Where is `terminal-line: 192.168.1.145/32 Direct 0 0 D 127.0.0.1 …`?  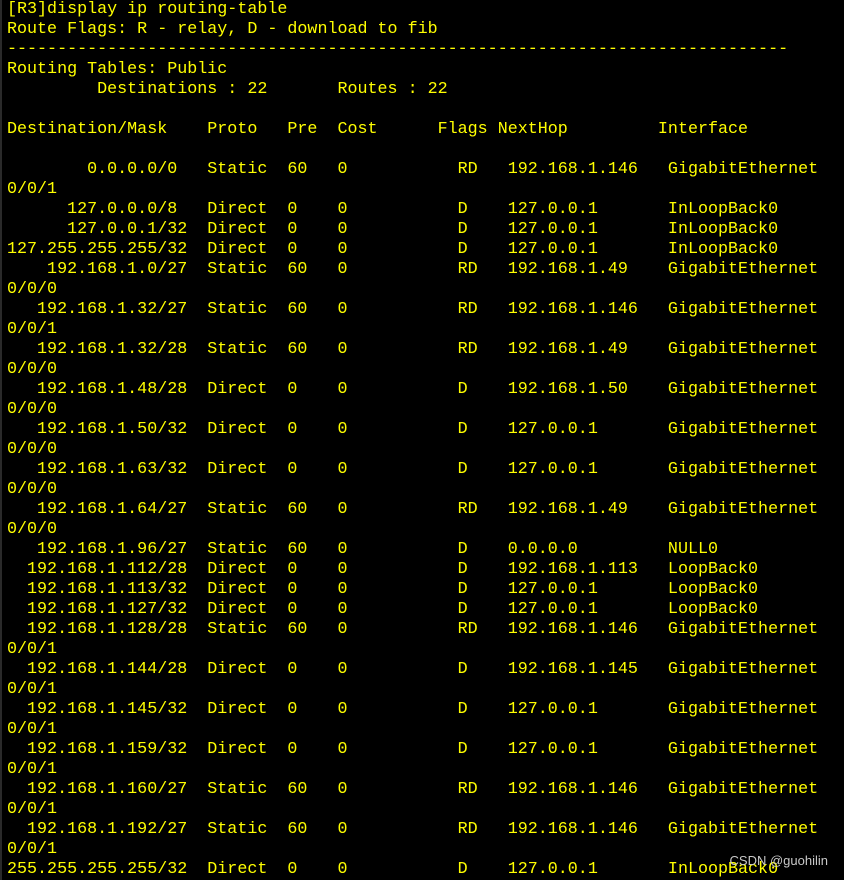
terminal-line: 192.168.1.145/32 Direct 0 0 D 127.0.0.1 … is located at coordinates (413, 709).